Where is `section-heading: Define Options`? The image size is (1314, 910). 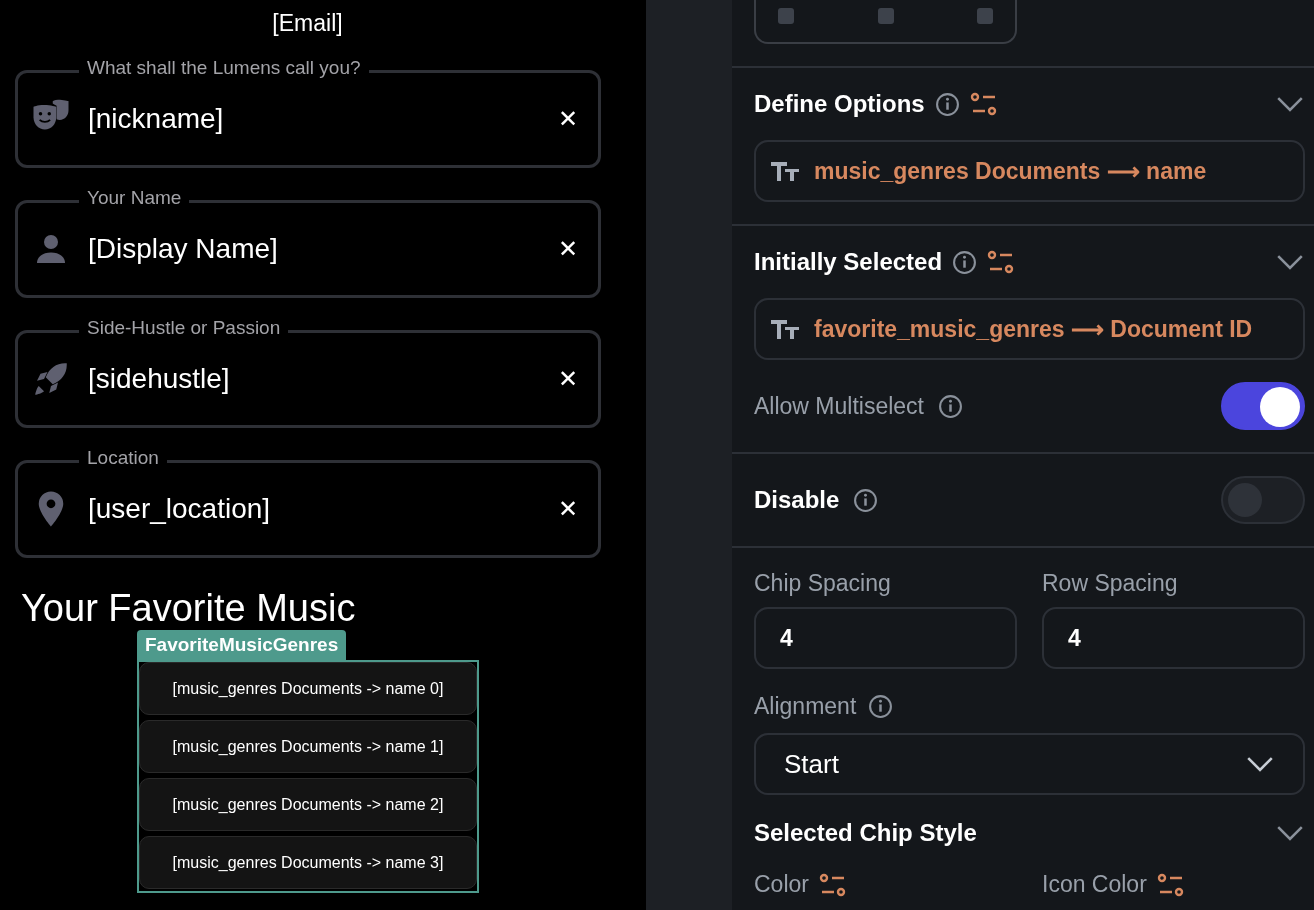 section-heading: Define Options is located at coordinates (839, 104).